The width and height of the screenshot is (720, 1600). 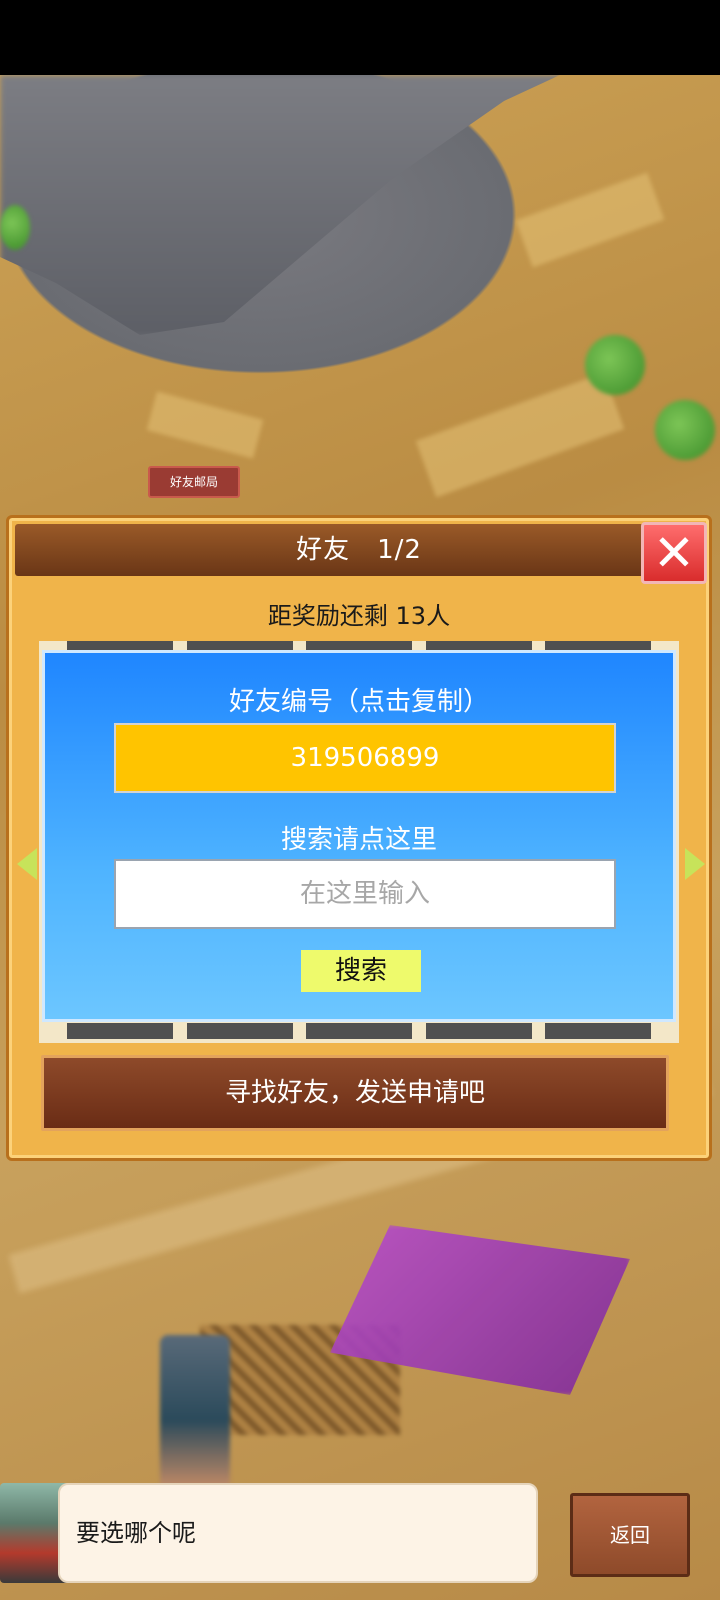 What do you see at coordinates (27, 864) in the screenshot?
I see `arrow-left-icon` at bounding box center [27, 864].